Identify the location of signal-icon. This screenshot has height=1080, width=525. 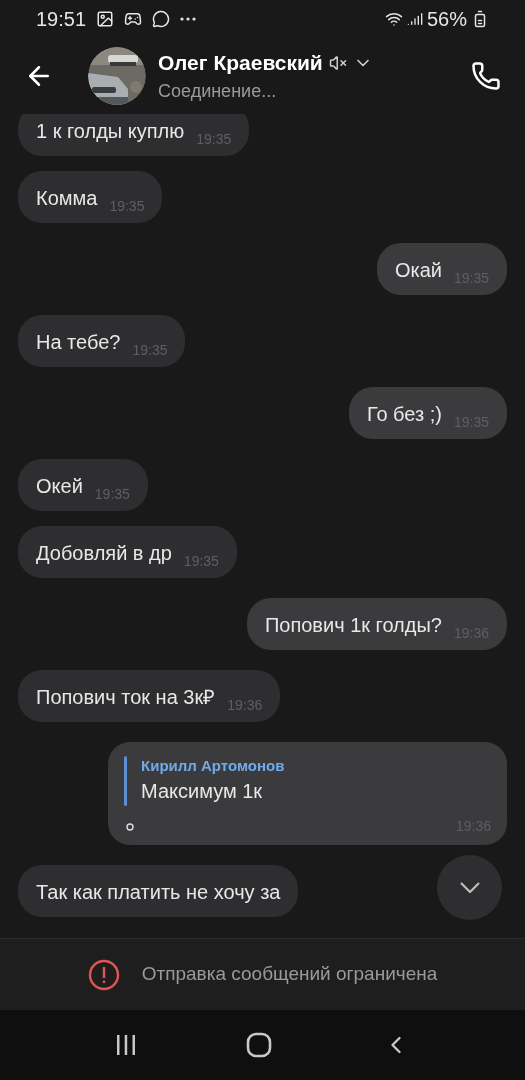
(414, 19).